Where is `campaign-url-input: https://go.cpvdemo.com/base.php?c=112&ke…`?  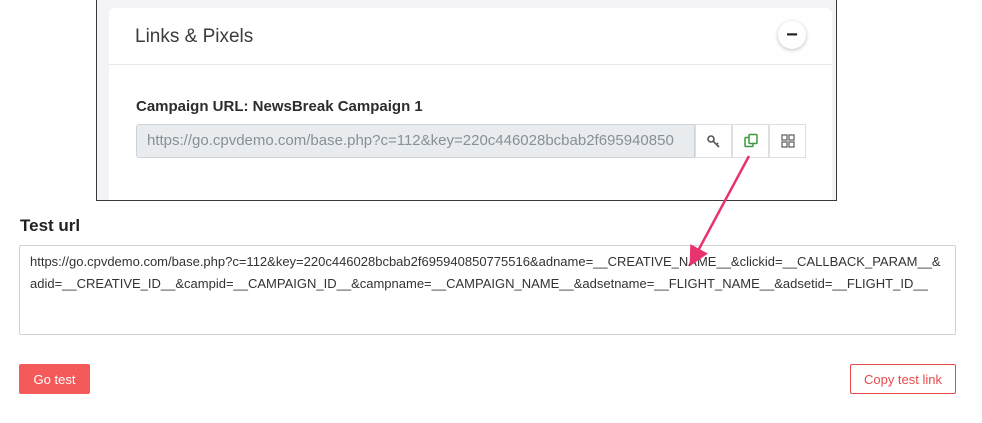
campaign-url-input: https://go.cpvdemo.com/base.php?c=112&ke… is located at coordinates (415, 141).